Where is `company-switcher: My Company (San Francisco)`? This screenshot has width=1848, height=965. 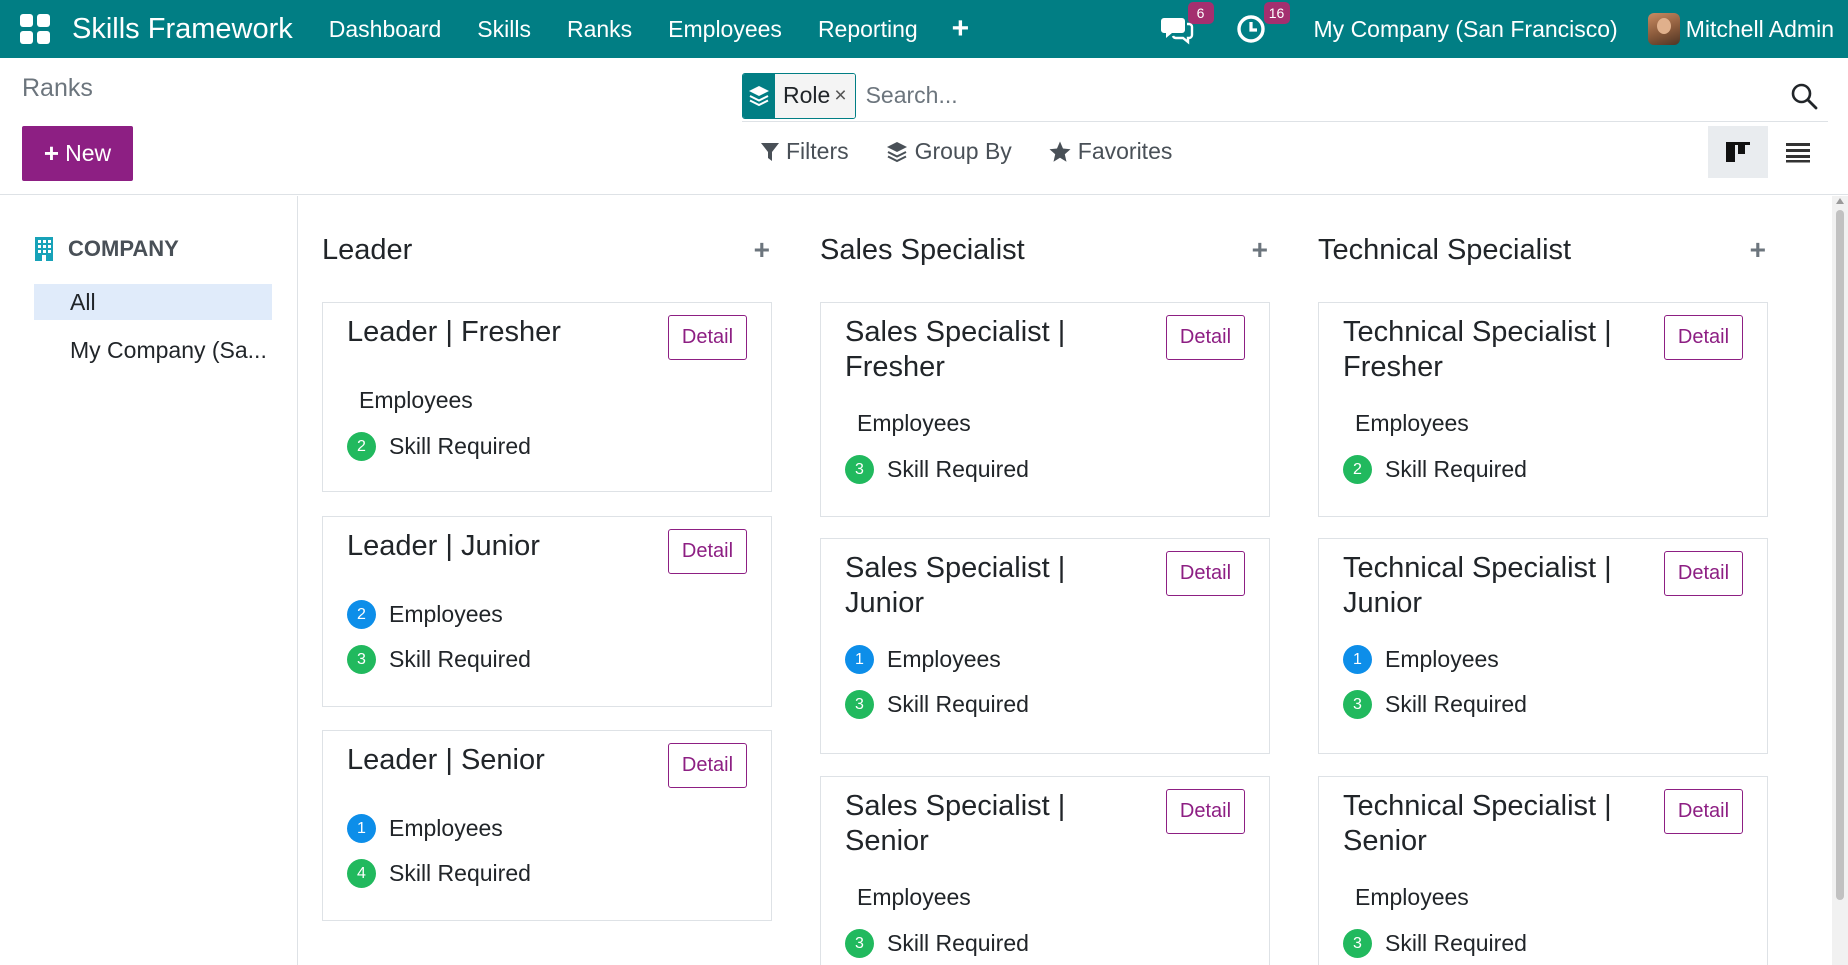
company-switcher: My Company (San Francisco) is located at coordinates (1466, 29).